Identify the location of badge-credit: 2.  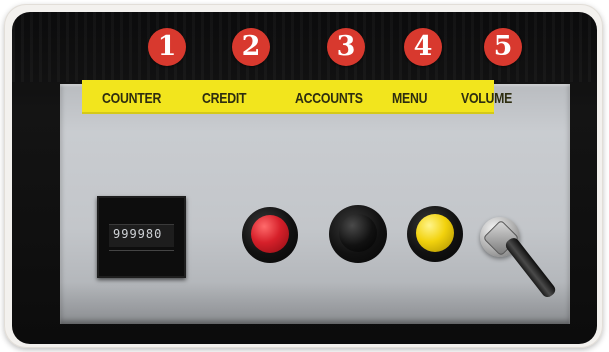
(251, 47).